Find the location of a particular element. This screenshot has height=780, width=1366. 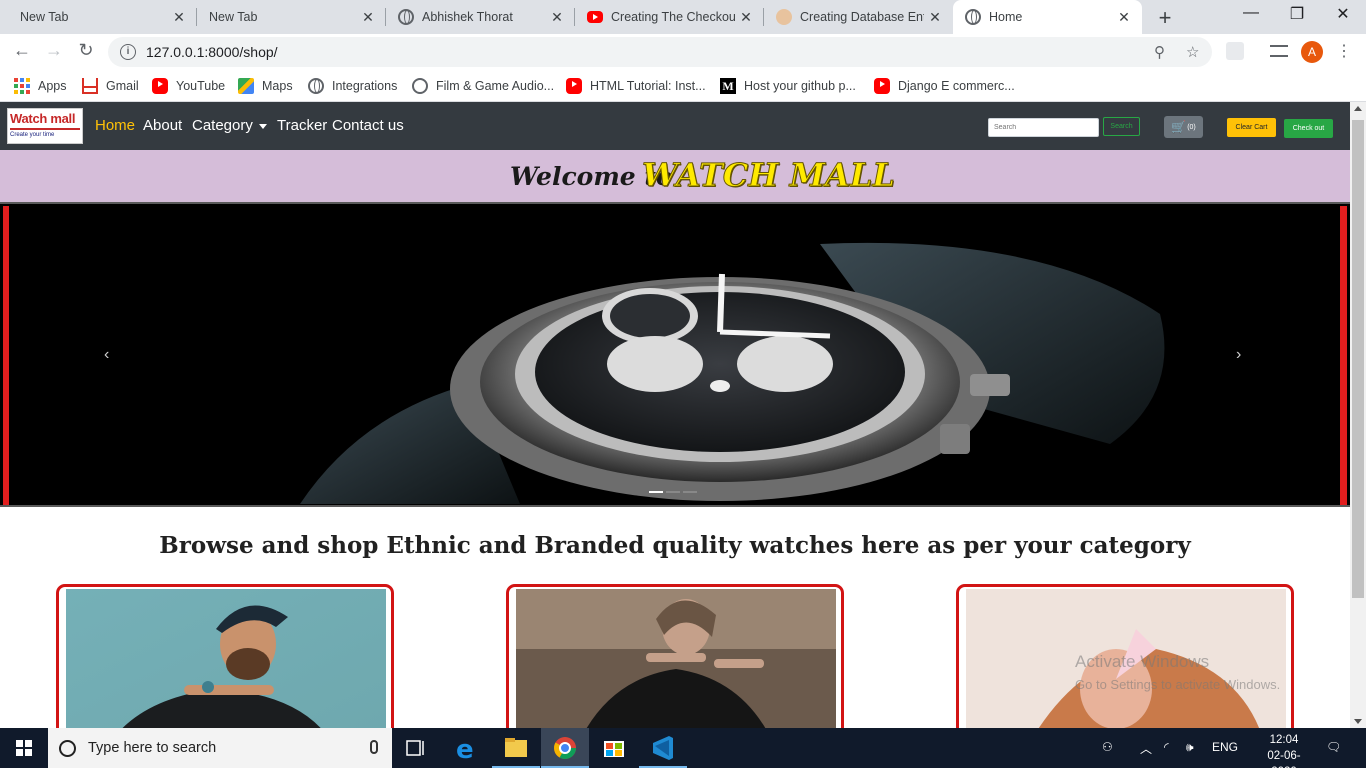

edge-icon: e is located at coordinates (466, 748).